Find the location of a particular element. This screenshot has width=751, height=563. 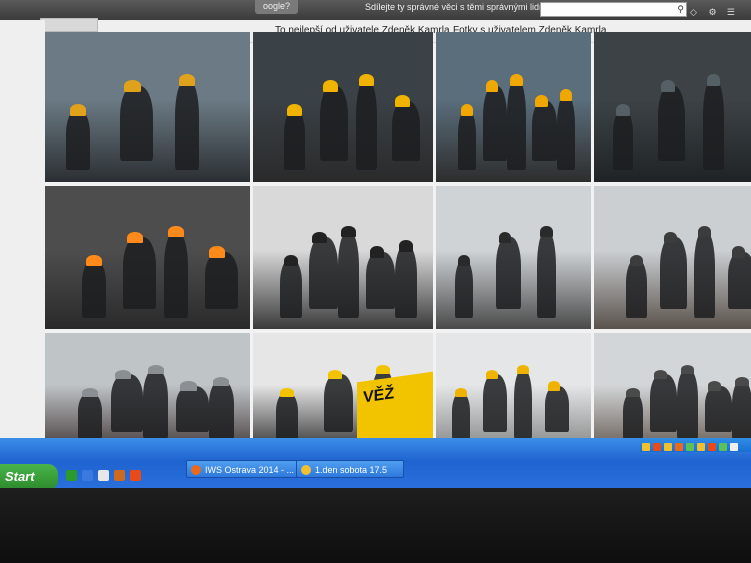

start-button: Start is located at coordinates (29, 477).